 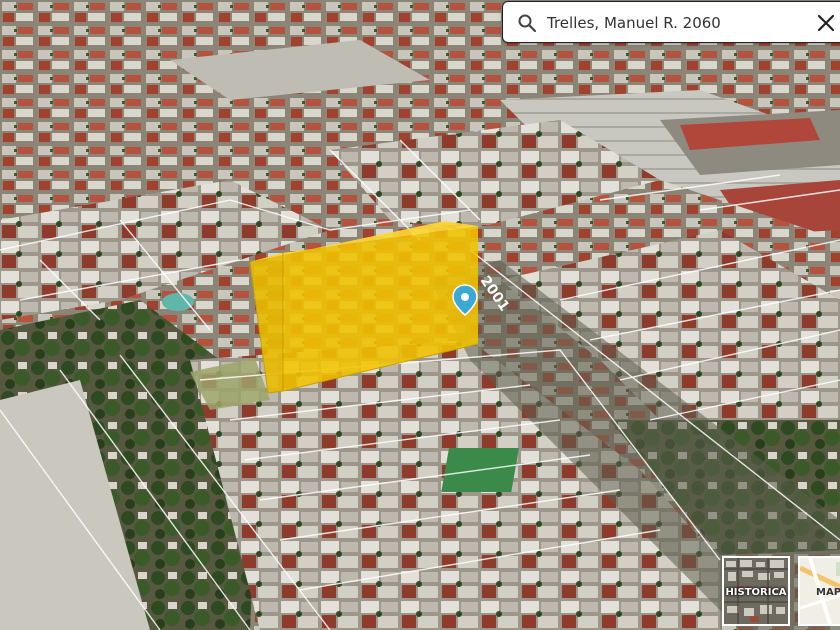 What do you see at coordinates (826, 23) in the screenshot?
I see `close-icon` at bounding box center [826, 23].